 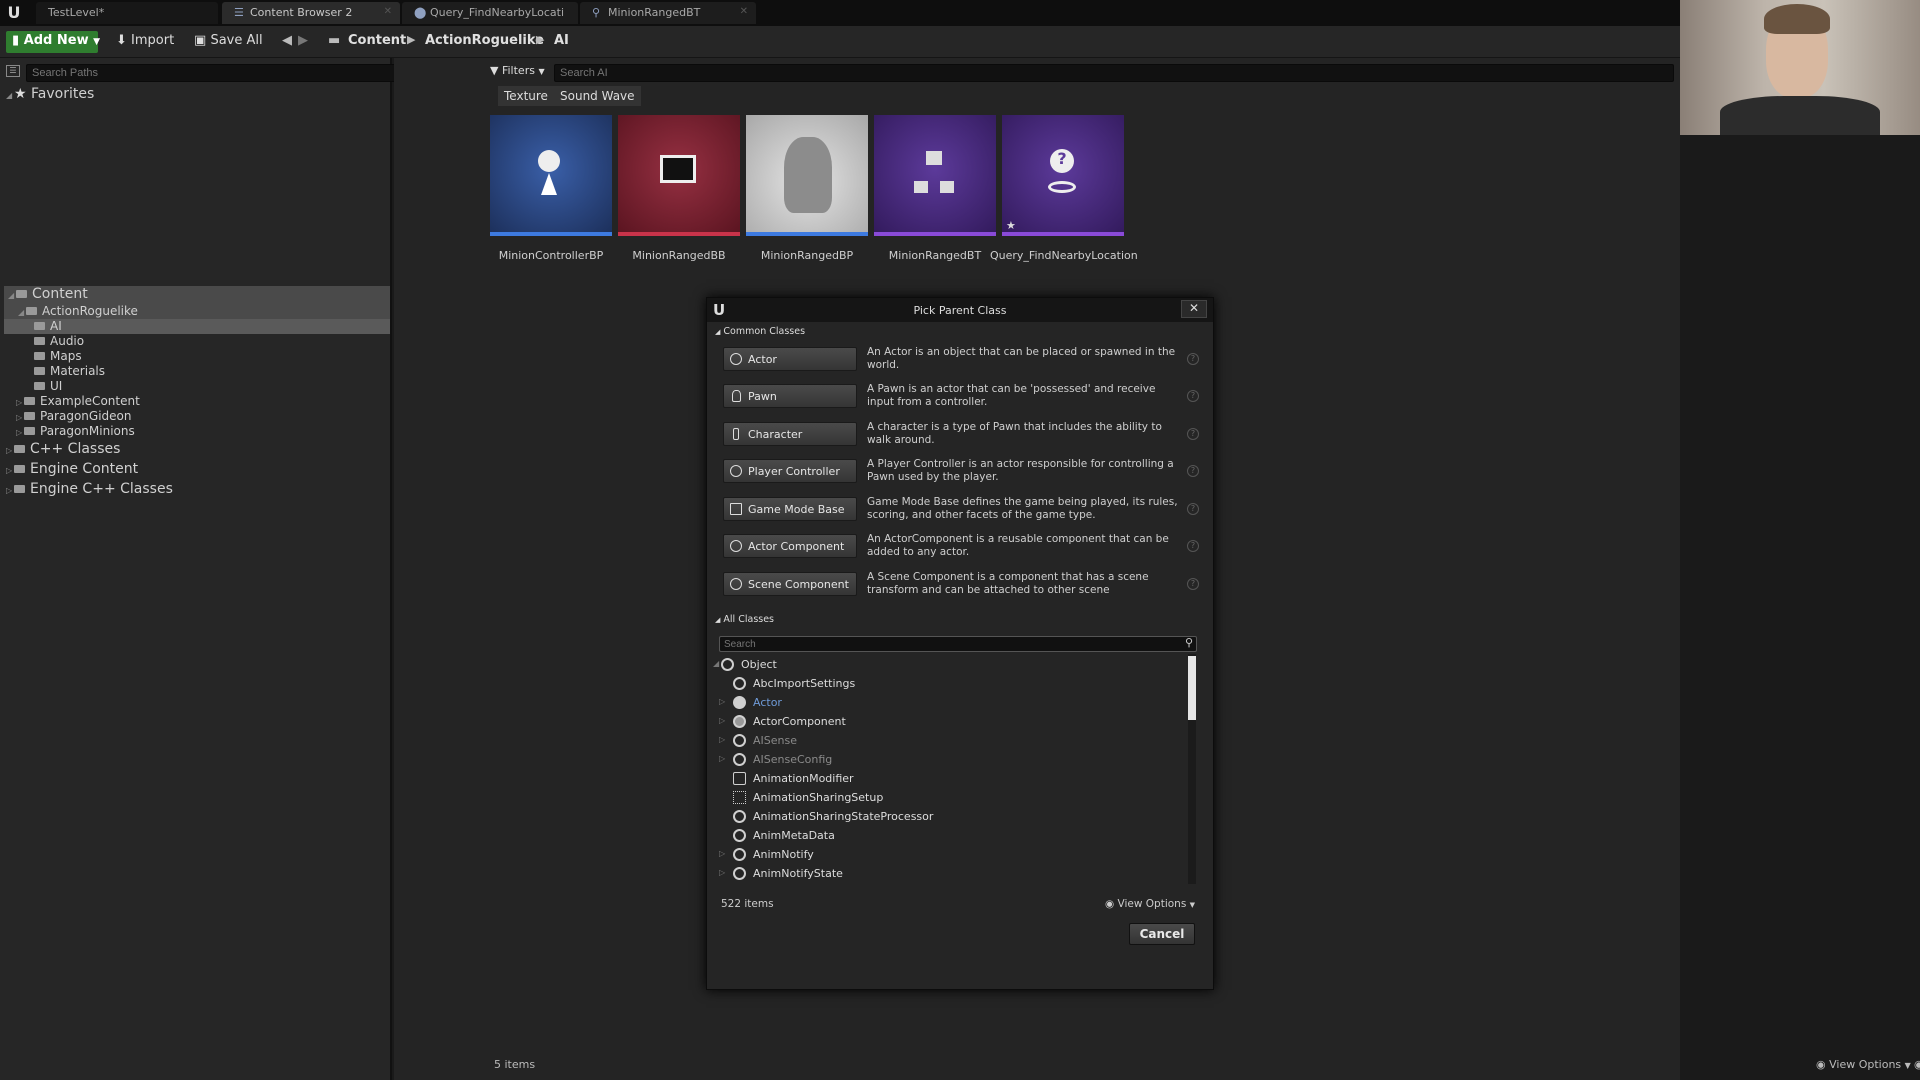 I want to click on filter-chip-sound-wave: Sound Wave, so click(x=597, y=96).